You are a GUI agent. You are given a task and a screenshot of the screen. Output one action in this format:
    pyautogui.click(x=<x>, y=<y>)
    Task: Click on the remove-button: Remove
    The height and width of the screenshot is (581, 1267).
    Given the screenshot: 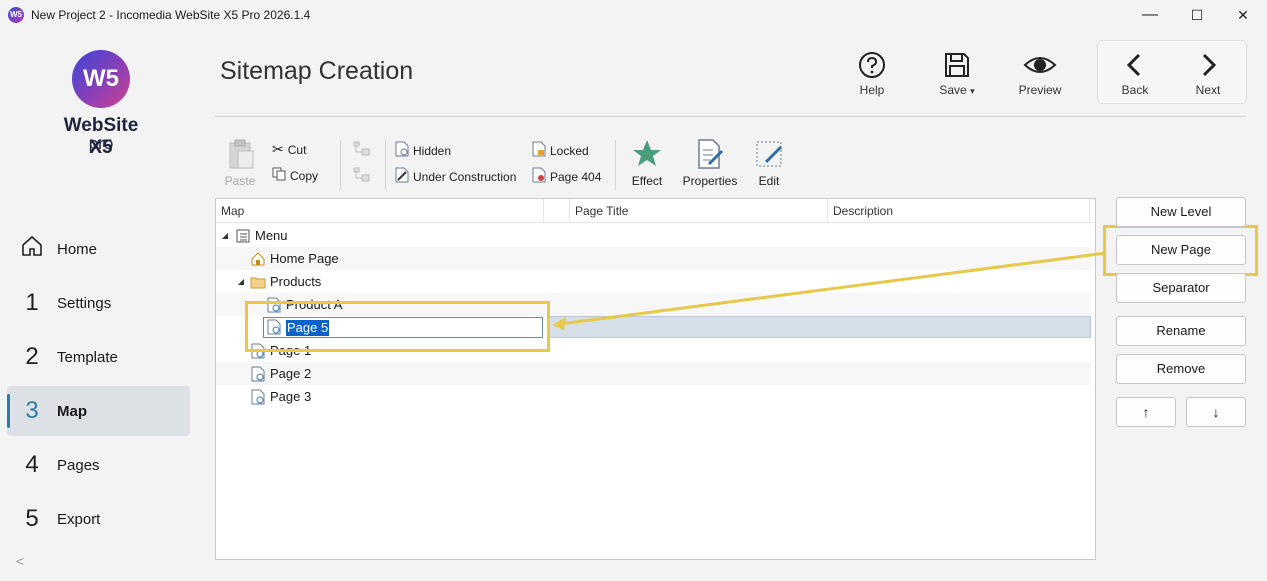 What is the action you would take?
    pyautogui.click(x=1181, y=369)
    